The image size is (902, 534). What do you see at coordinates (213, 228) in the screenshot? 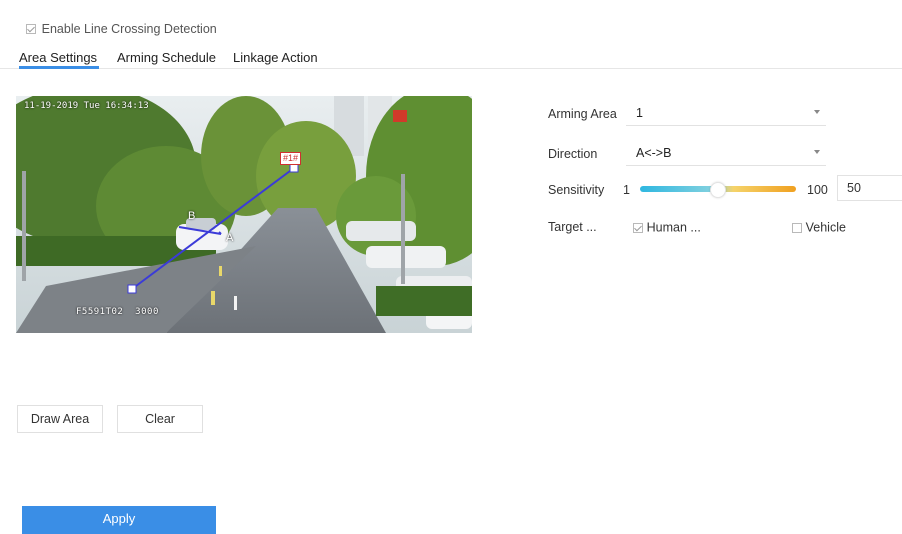
I see `line-crossing-overlay` at bounding box center [213, 228].